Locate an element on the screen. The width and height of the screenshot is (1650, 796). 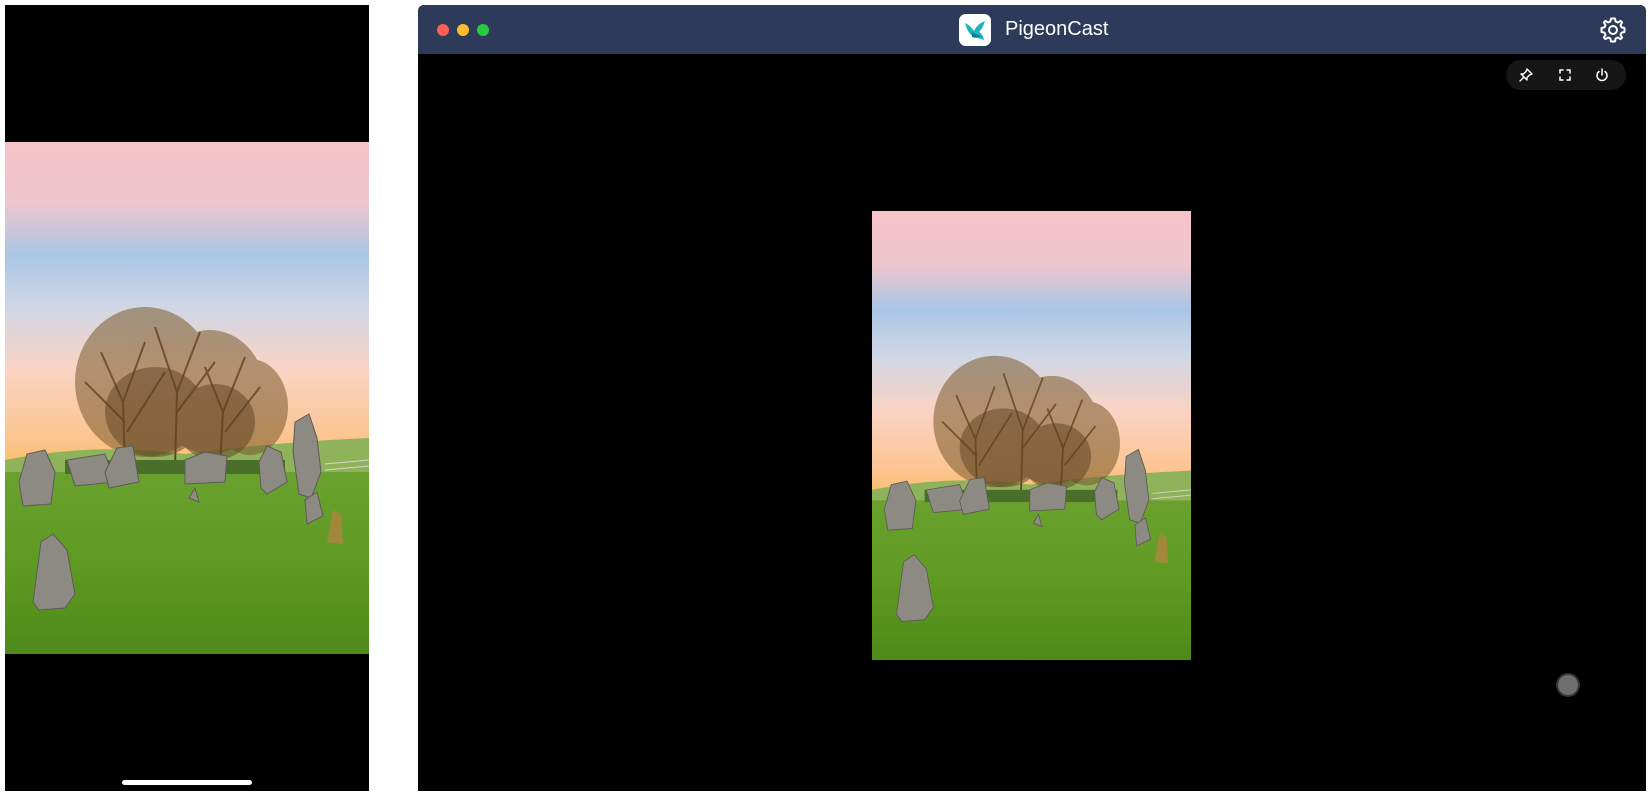
app-title: PigeonCast is located at coordinates (1057, 29).